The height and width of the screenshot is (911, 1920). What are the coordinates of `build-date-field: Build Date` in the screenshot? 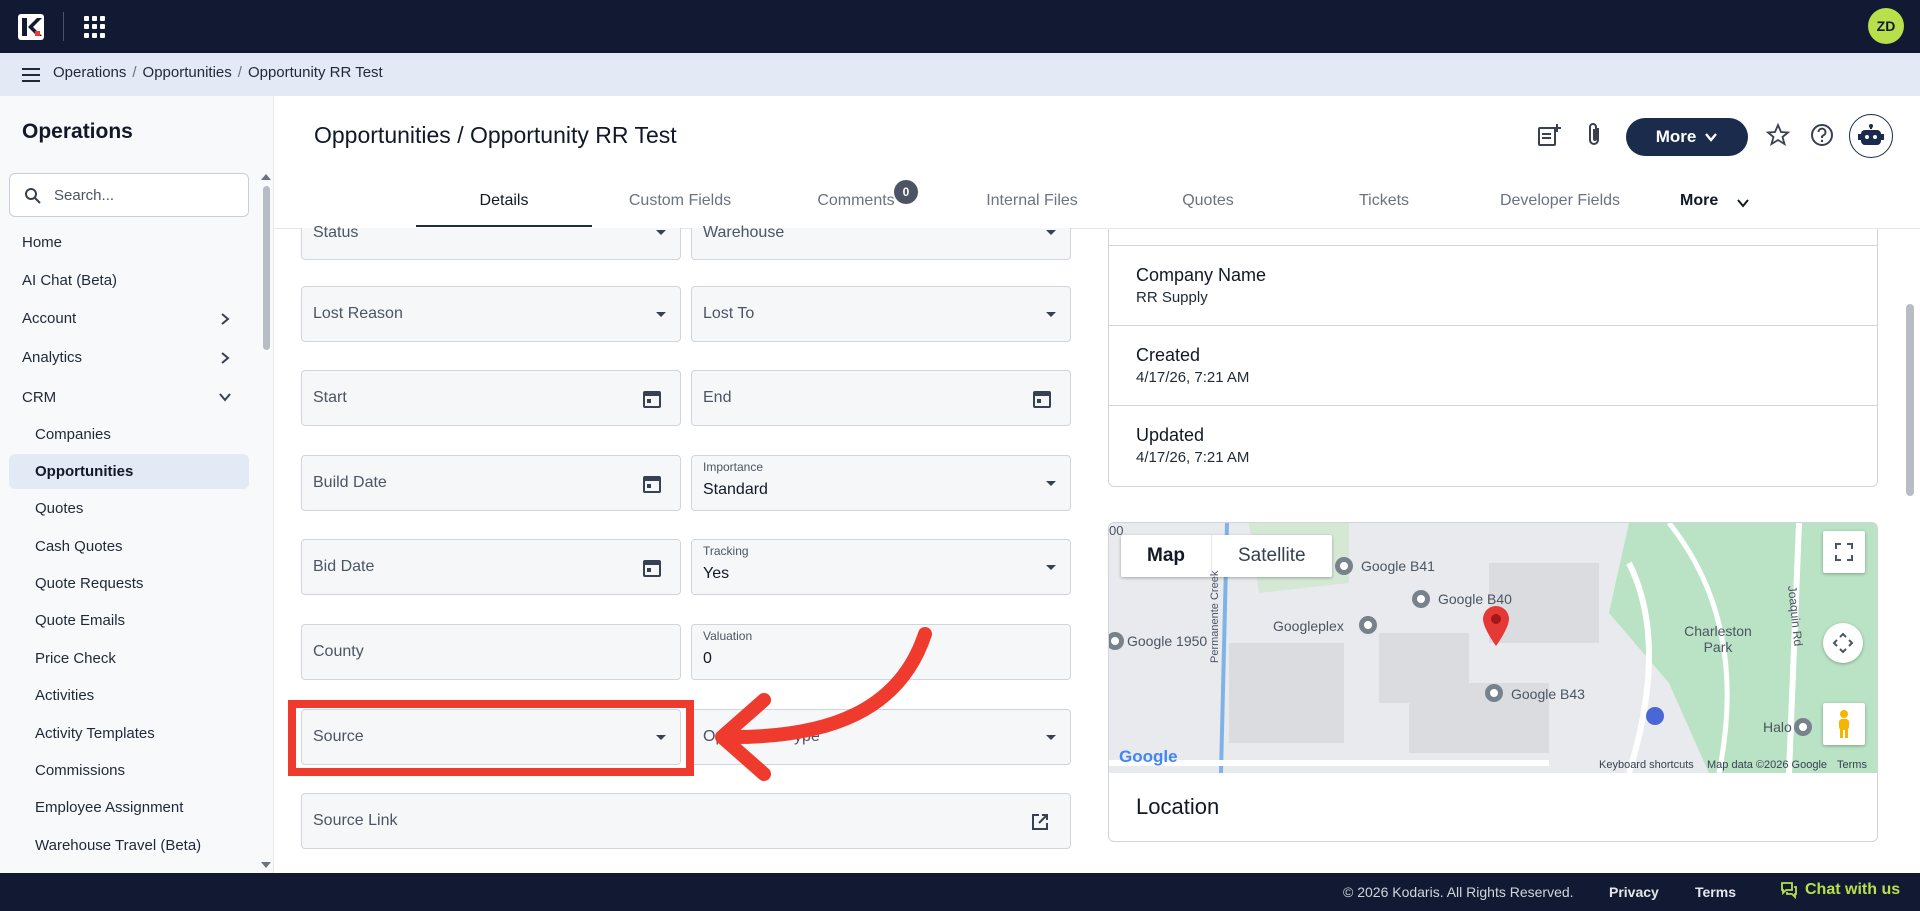 It's located at (491, 483).